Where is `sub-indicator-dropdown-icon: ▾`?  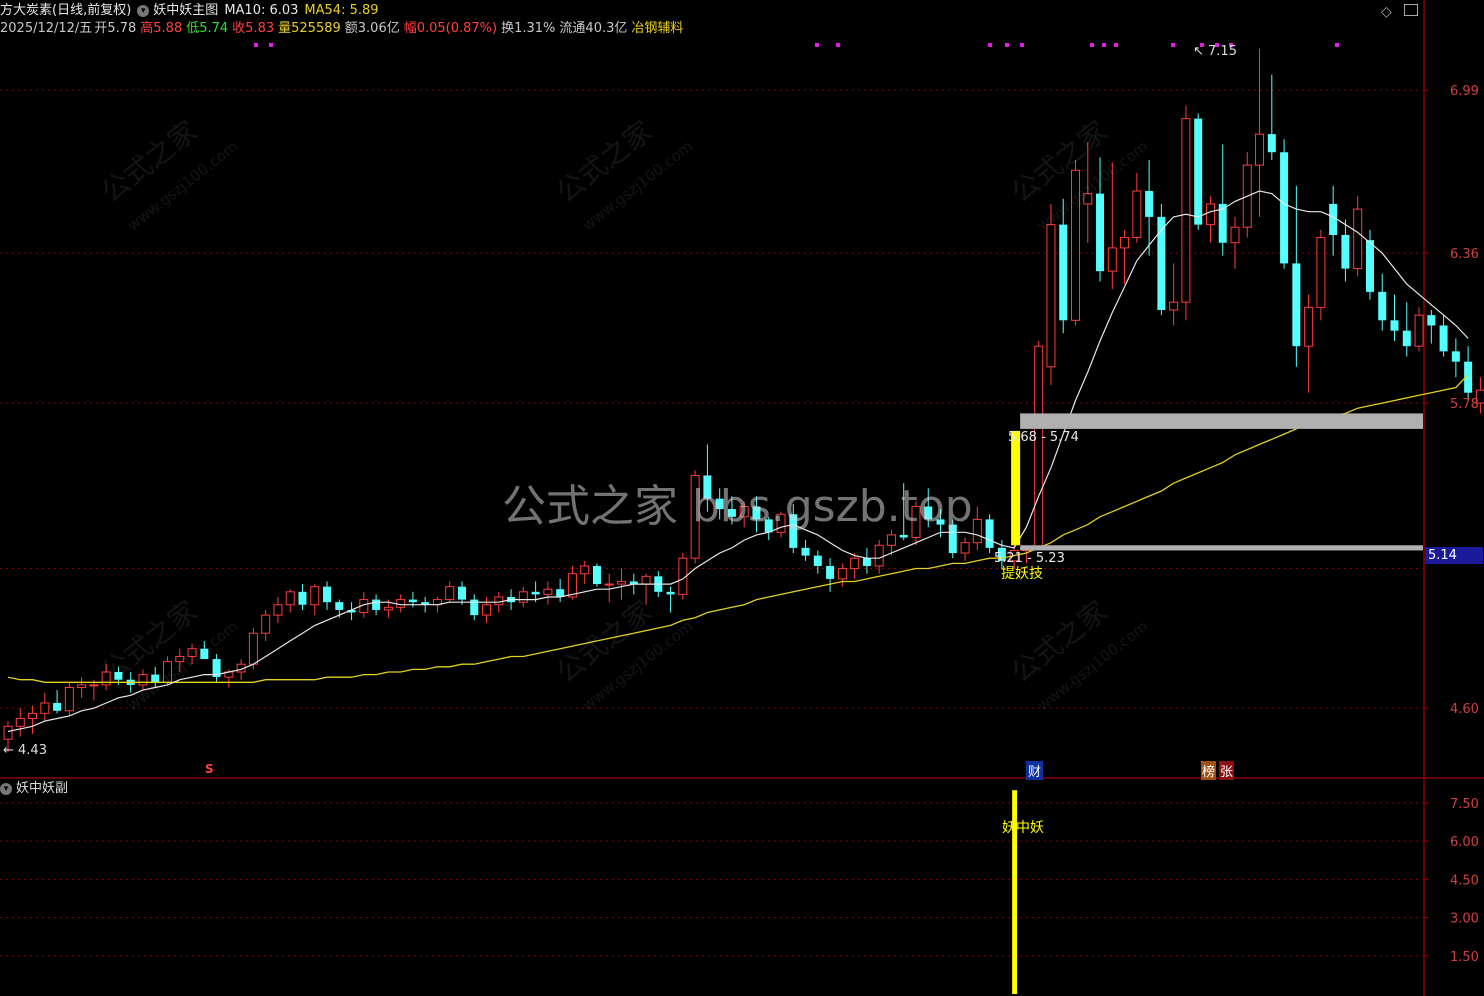
sub-indicator-dropdown-icon: ▾ is located at coordinates (6, 788).